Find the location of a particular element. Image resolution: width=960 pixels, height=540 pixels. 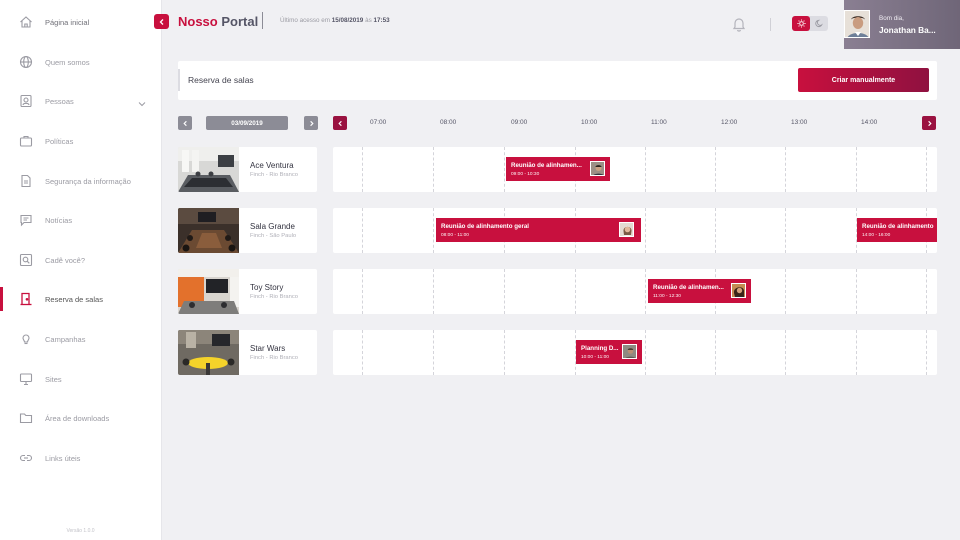

room-timeline-row: Reunião de alinhamen... 09:00 - 10:30 is located at coordinates (635, 169).